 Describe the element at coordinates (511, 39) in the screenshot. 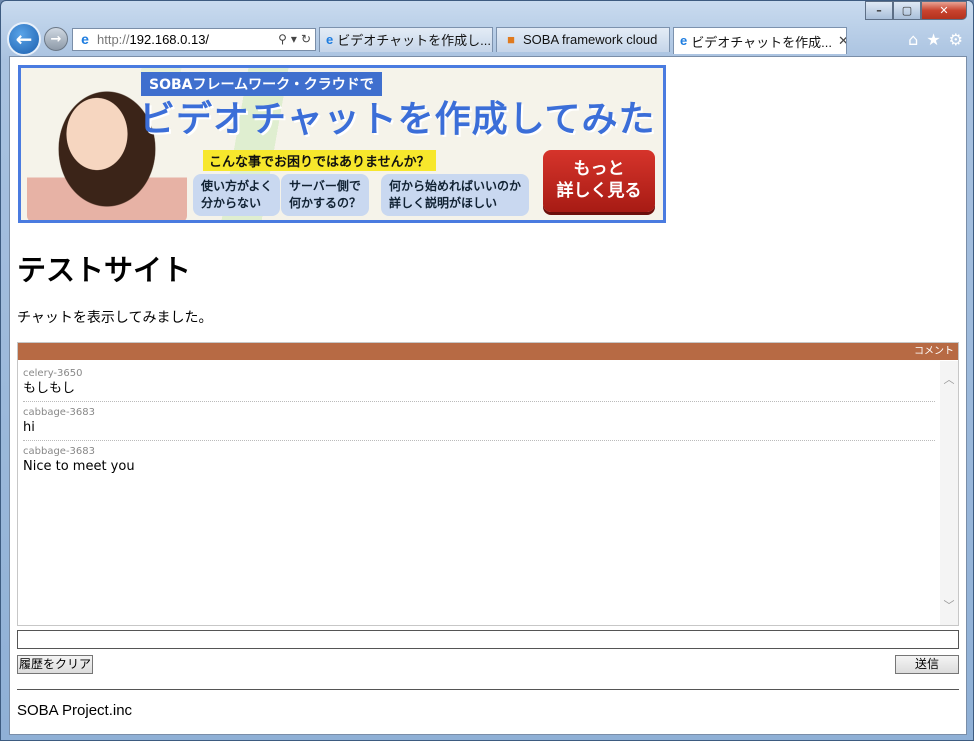

I see `soba-favicon-icon: ■` at that location.